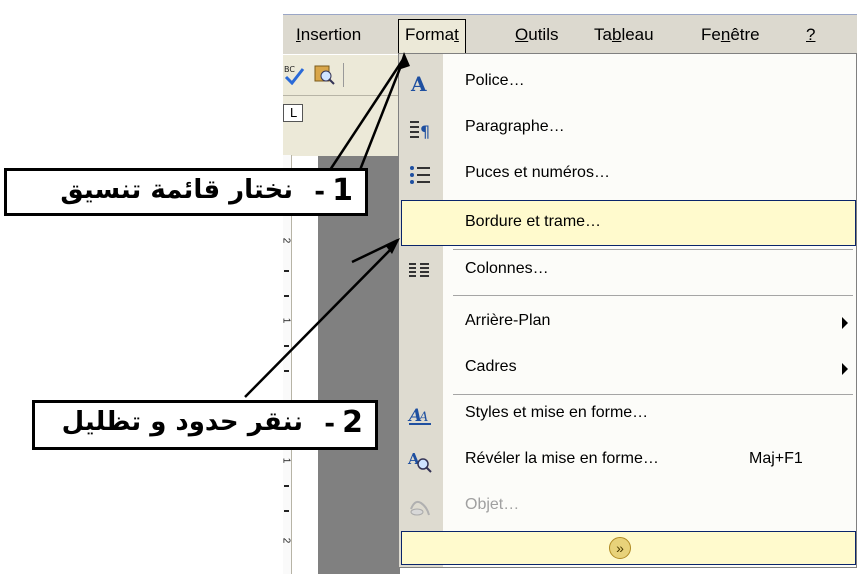 This screenshot has width=857, height=574. I want to click on menu-insertion: Insertion, so click(328, 35).